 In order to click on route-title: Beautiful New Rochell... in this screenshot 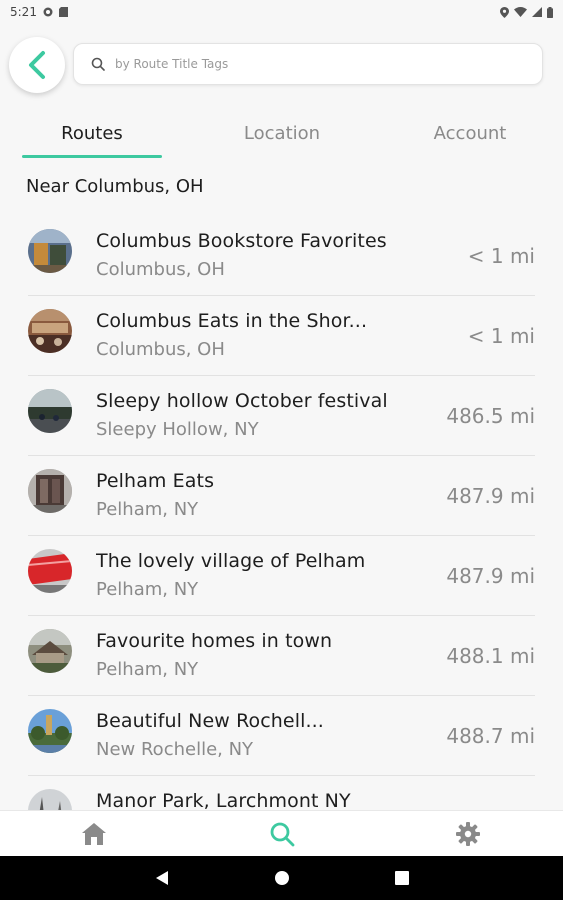, I will do `click(210, 721)`.